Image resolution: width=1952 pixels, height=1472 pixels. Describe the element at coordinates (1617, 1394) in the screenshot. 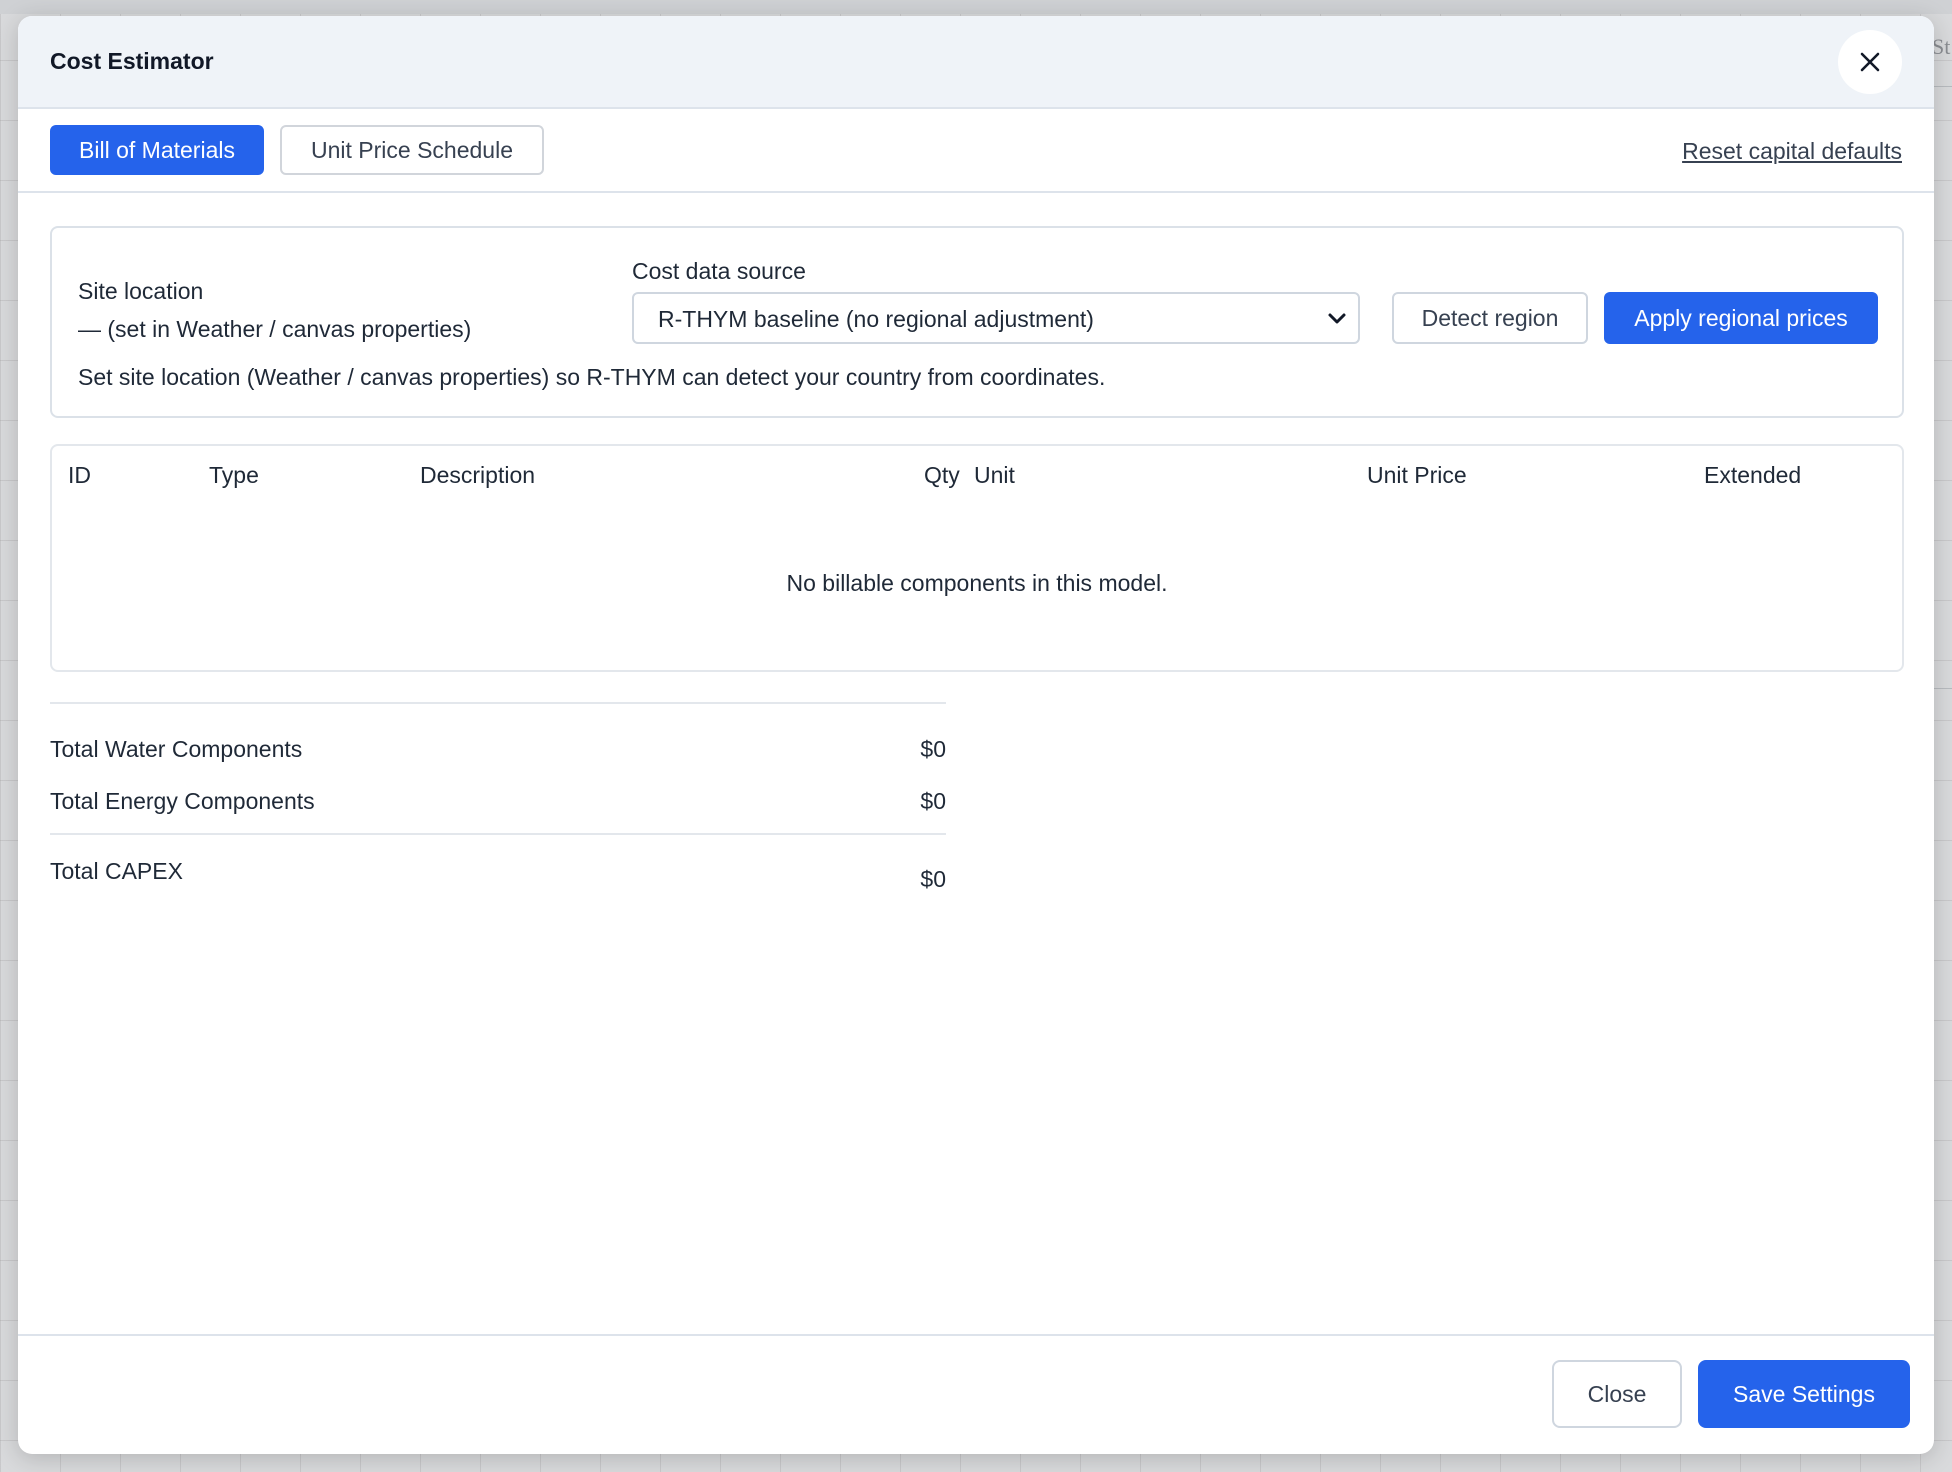

I see `close-button: Close` at that location.